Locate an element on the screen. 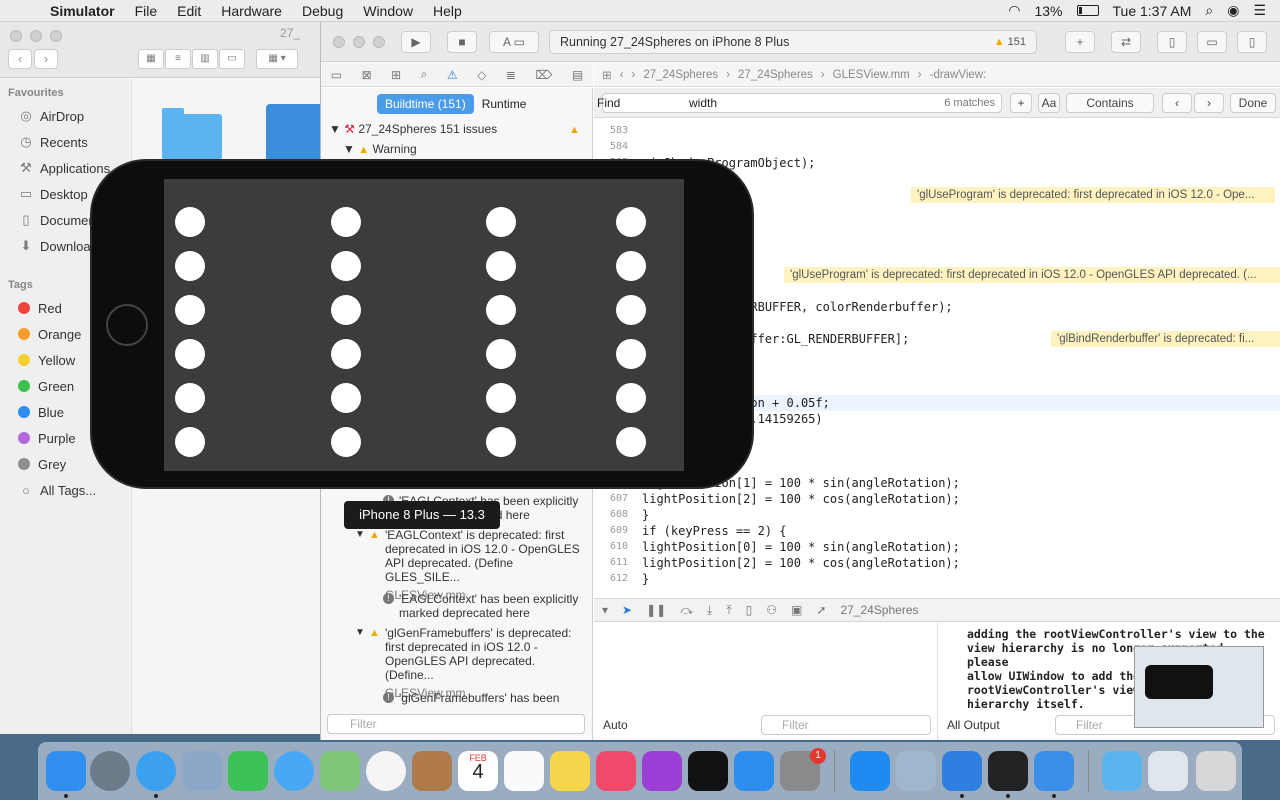 The height and width of the screenshot is (800, 1280). symbol-navigator-icon: ⊞ is located at coordinates (396, 75).